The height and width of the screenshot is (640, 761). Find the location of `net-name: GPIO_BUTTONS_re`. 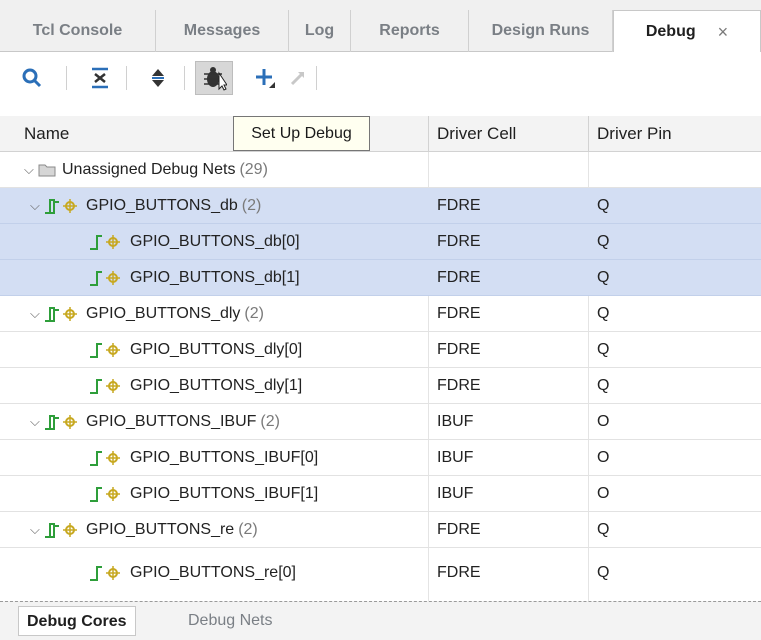

net-name: GPIO_BUTTONS_re is located at coordinates (160, 529).